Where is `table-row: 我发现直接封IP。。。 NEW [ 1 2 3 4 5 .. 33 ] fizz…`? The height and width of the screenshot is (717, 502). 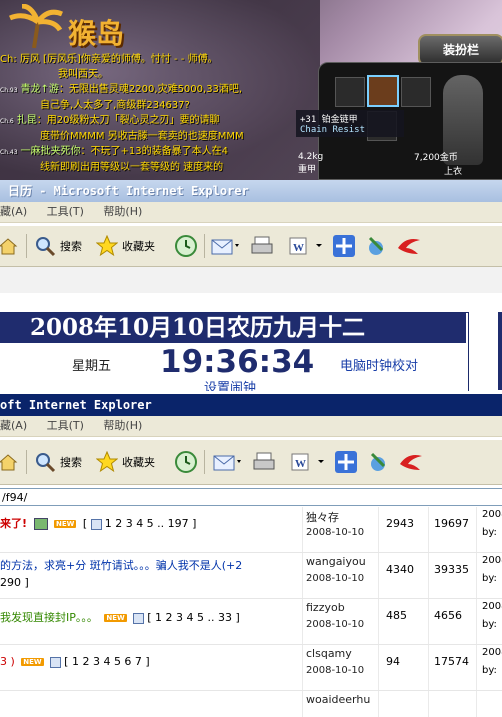 table-row: 我发现直接封IP。。。 NEW [ 1 2 3 4 5 .. 33 ] fizz… is located at coordinates (251, 622).